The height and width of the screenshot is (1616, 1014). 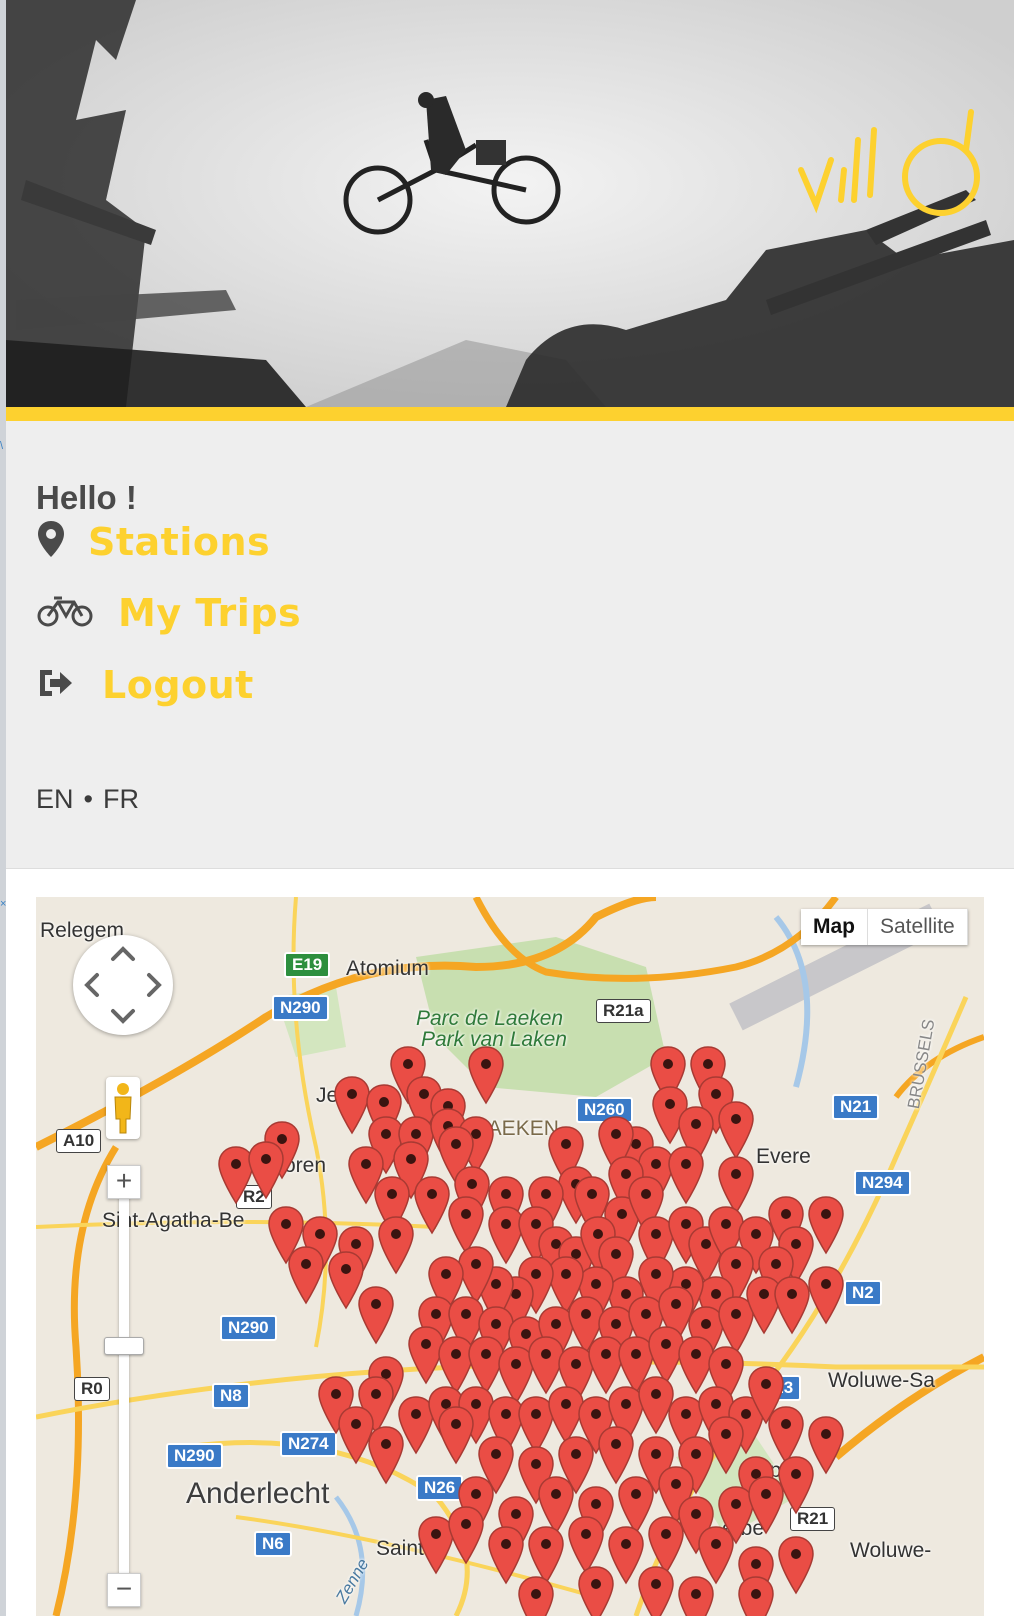 I want to click on bicycle-icon, so click(x=77, y=613).